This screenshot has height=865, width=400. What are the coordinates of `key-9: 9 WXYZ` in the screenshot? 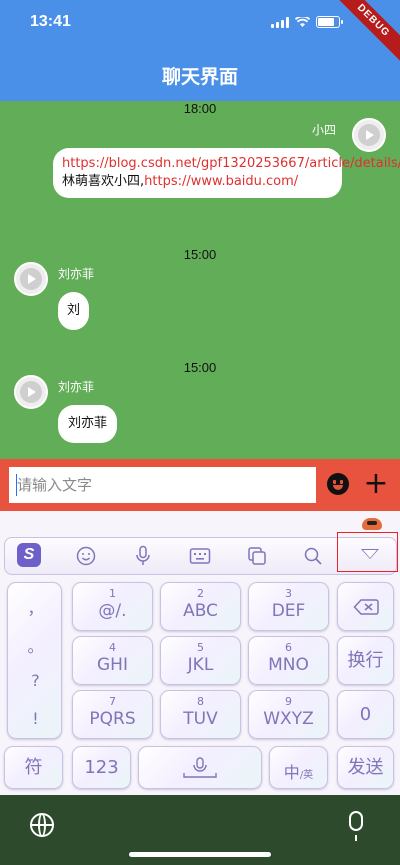 It's located at (288, 714).